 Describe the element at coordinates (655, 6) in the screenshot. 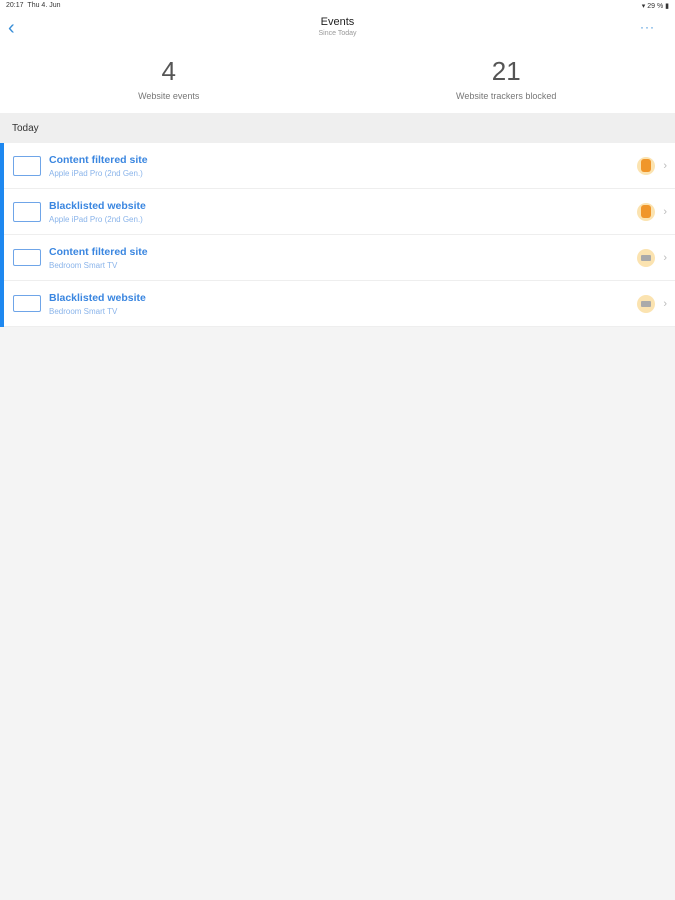

I see `status-battery: ▾ 29 % ▮` at that location.